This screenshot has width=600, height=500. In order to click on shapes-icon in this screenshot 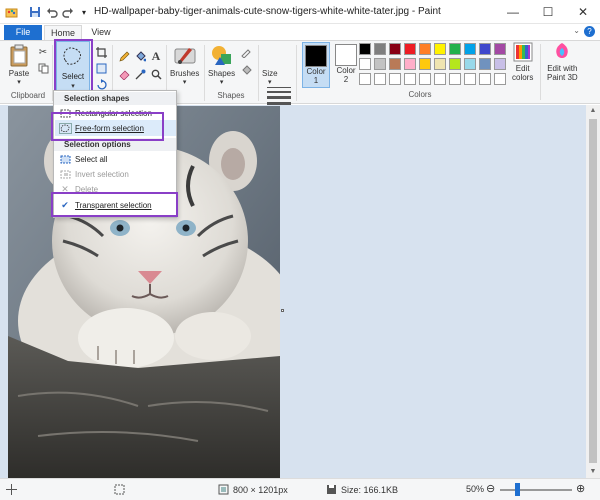, I will do `click(221, 55)`.